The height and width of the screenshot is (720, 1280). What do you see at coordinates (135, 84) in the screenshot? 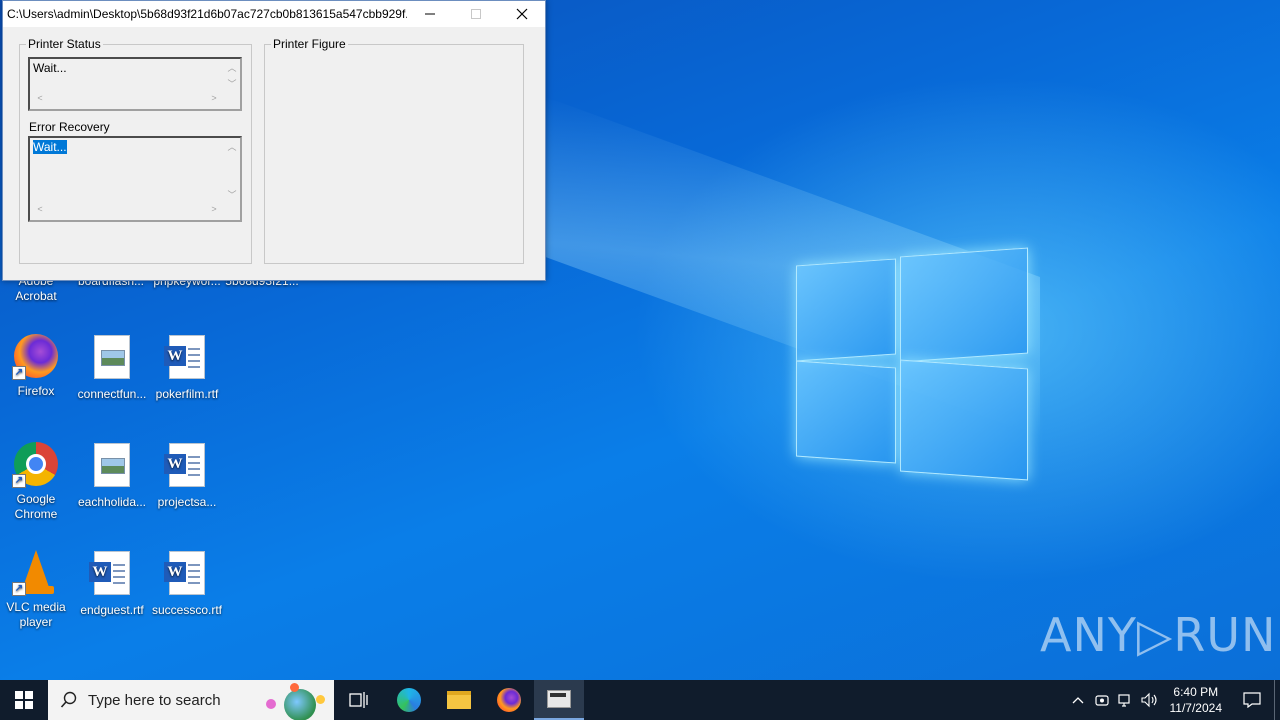
I see `printer-status-textbox: Wait... ︿ ﹀ < >` at bounding box center [135, 84].